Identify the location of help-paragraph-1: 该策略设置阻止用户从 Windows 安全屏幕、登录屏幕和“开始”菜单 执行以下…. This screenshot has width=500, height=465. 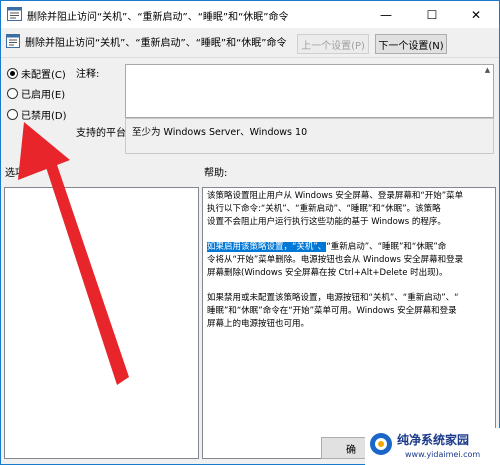
(349, 209).